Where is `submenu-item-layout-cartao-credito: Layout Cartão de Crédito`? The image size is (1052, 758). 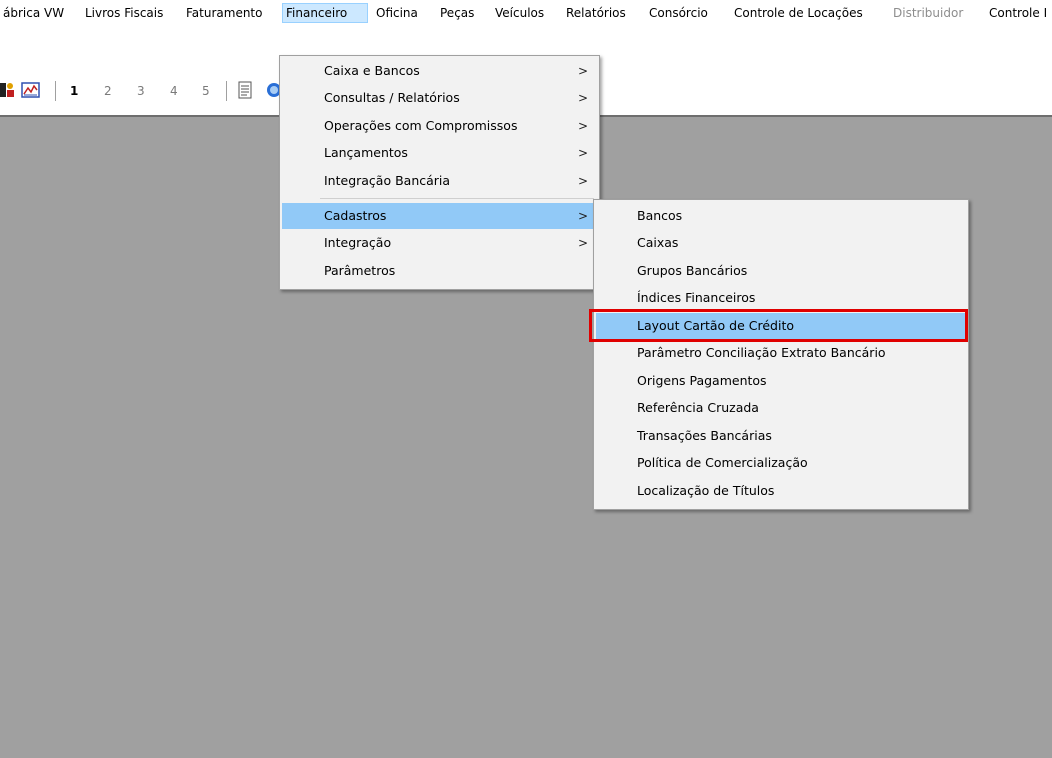 submenu-item-layout-cartao-credito: Layout Cartão de Crédito is located at coordinates (781, 326).